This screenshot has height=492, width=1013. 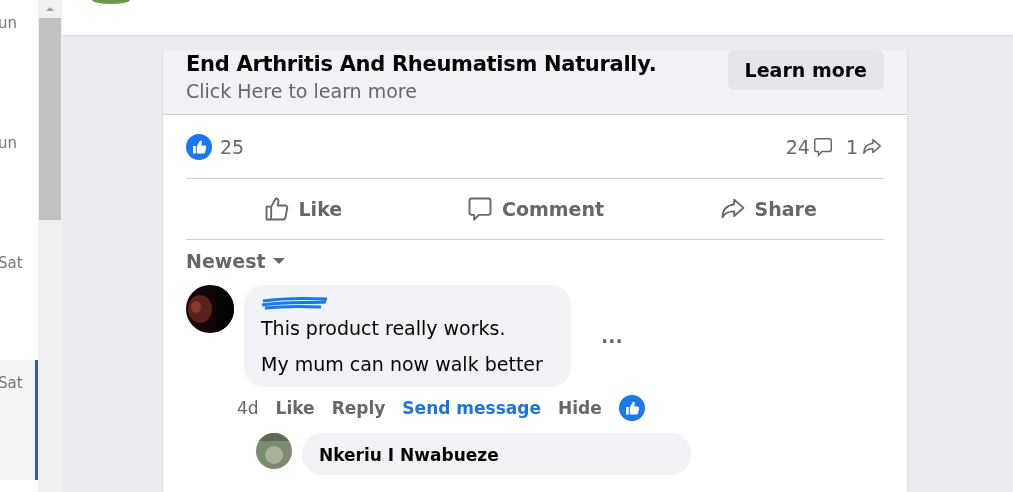 I want to click on redaction-scribble-icon, so click(x=295, y=303).